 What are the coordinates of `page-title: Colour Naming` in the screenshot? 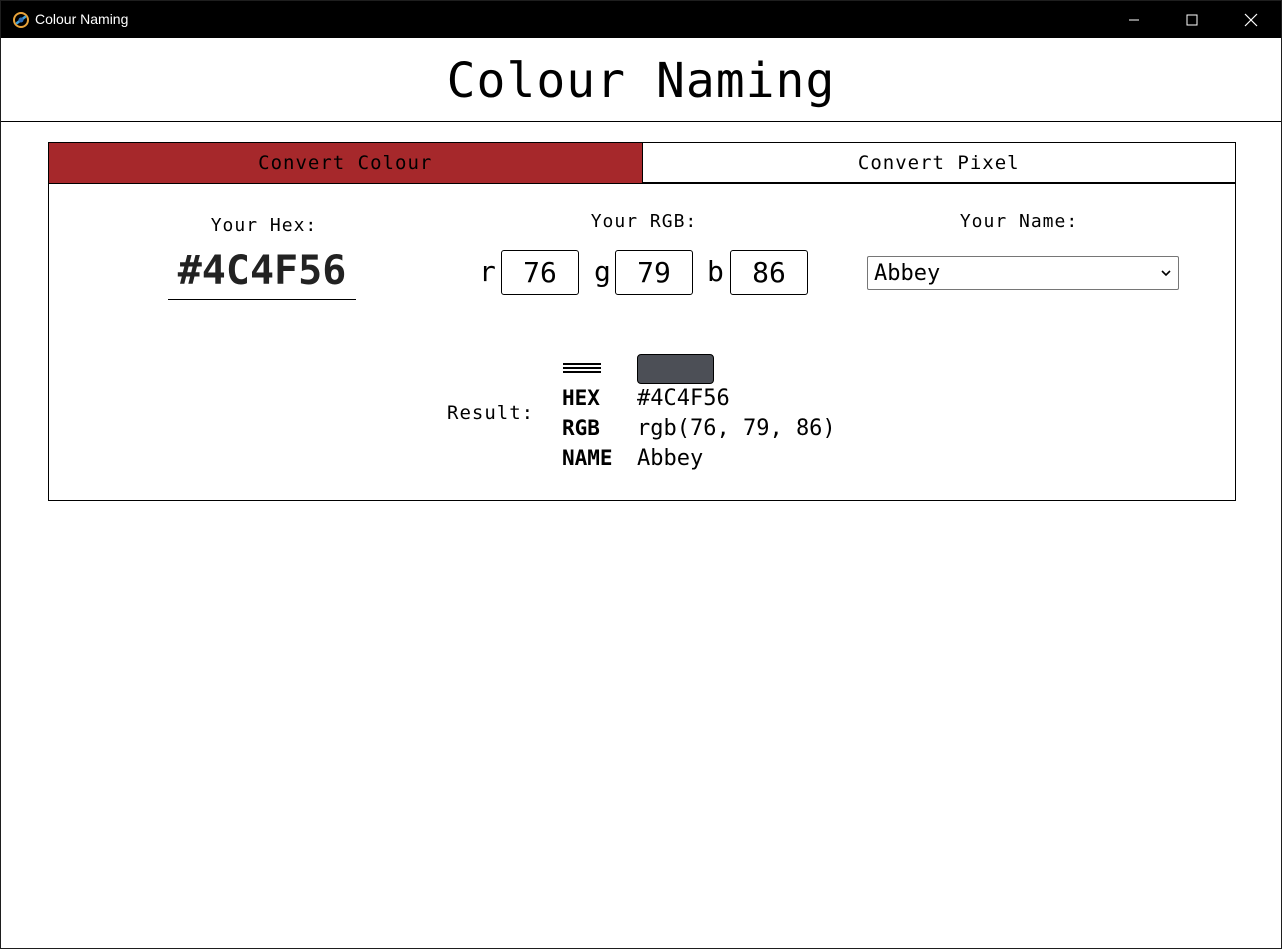 It's located at (641, 81).